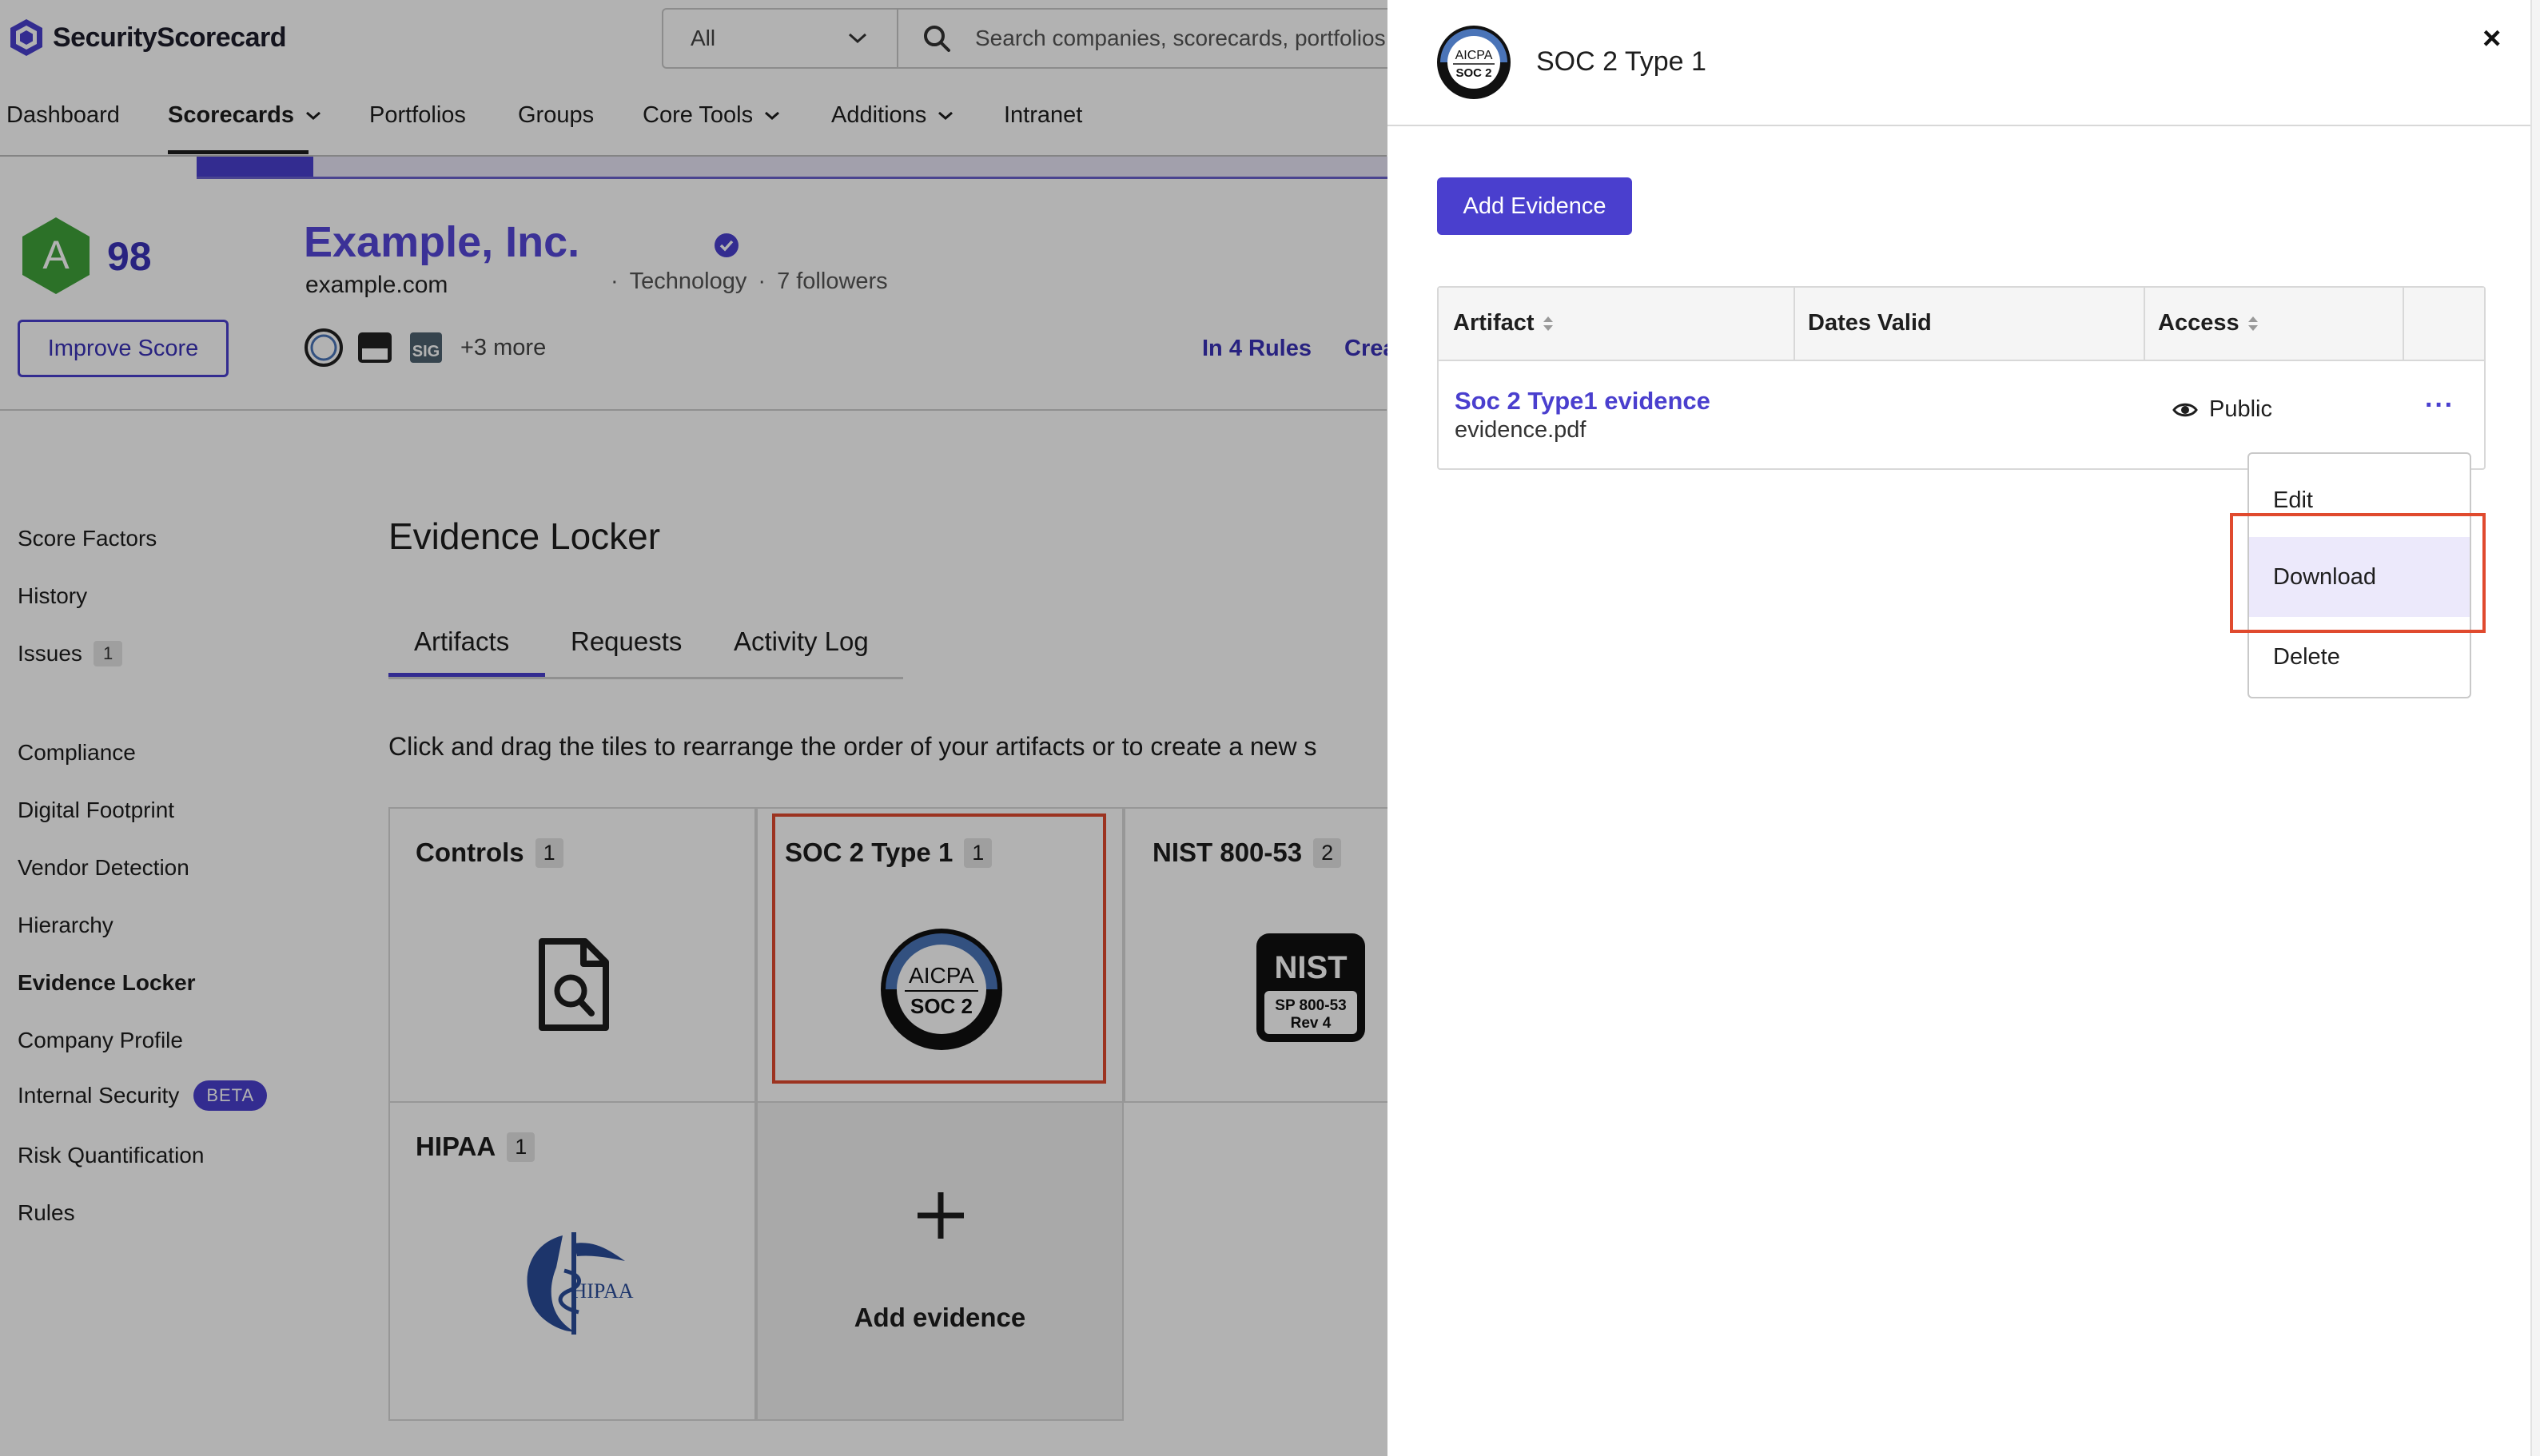 Image resolution: width=2540 pixels, height=1456 pixels. What do you see at coordinates (2185, 409) in the screenshot?
I see `eye-icon` at bounding box center [2185, 409].